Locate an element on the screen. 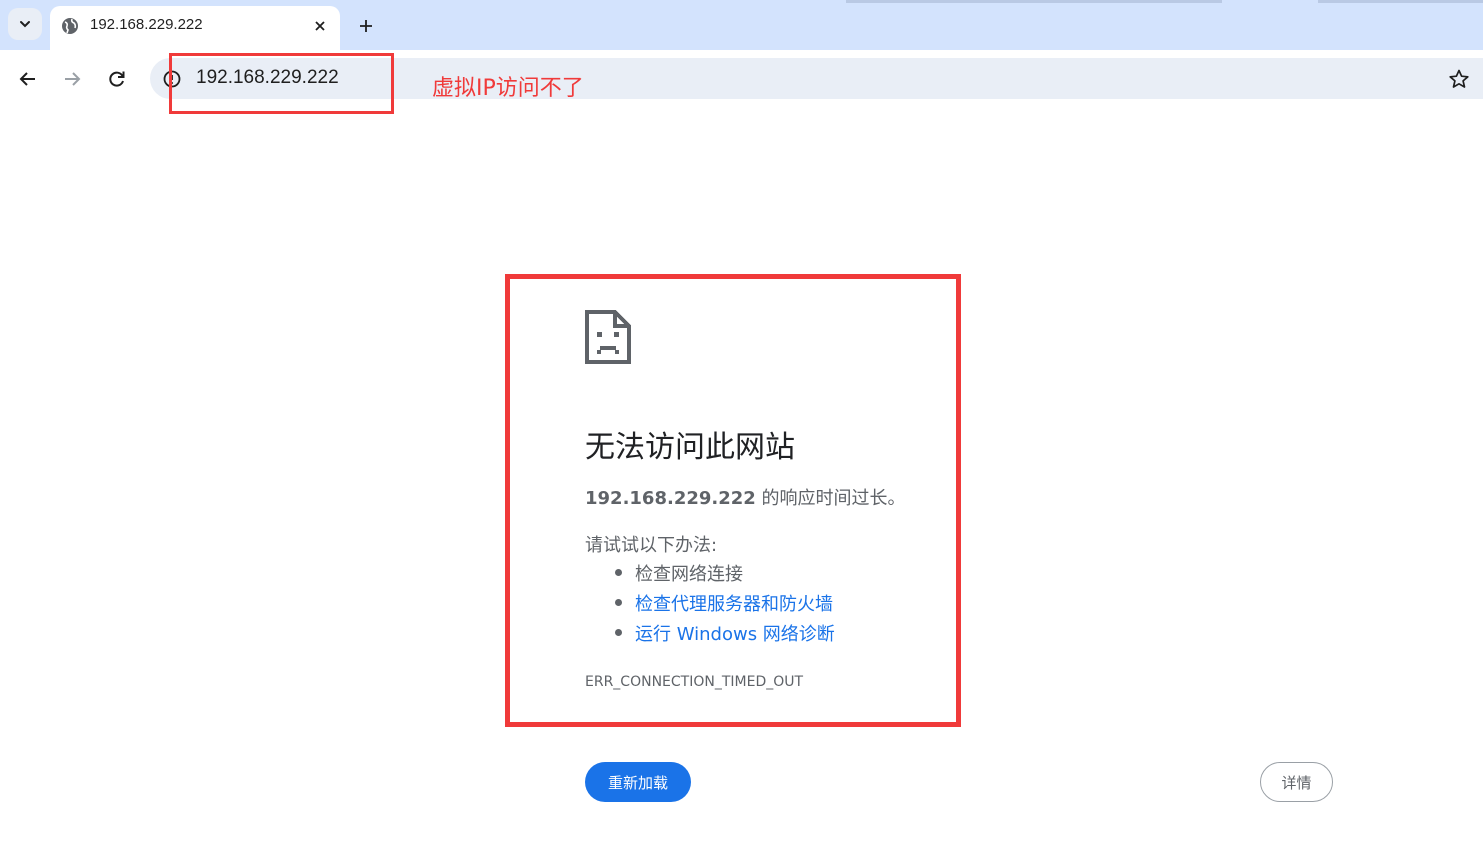 The width and height of the screenshot is (1483, 845). tab-close-button is located at coordinates (320, 26).